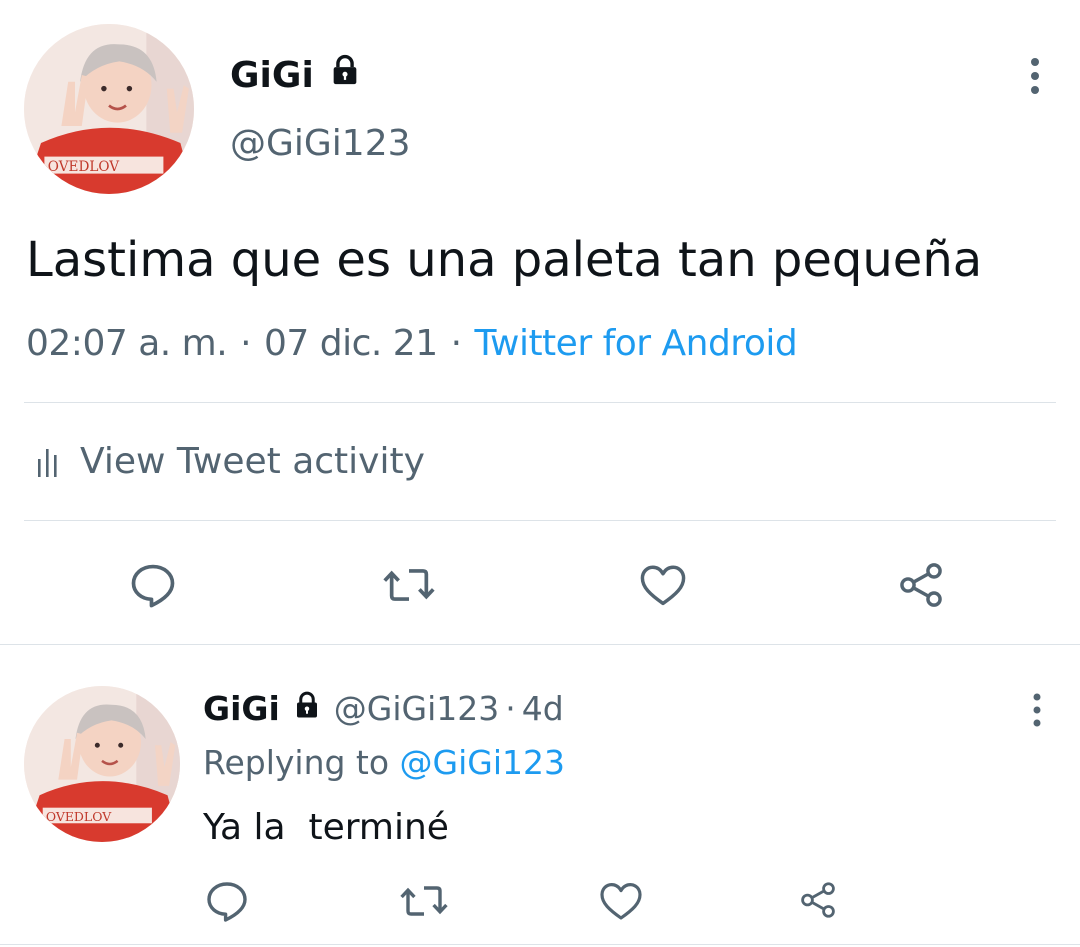 This screenshot has width=1080, height=947. I want to click on activity-label: View Tweet activity, so click(252, 461).